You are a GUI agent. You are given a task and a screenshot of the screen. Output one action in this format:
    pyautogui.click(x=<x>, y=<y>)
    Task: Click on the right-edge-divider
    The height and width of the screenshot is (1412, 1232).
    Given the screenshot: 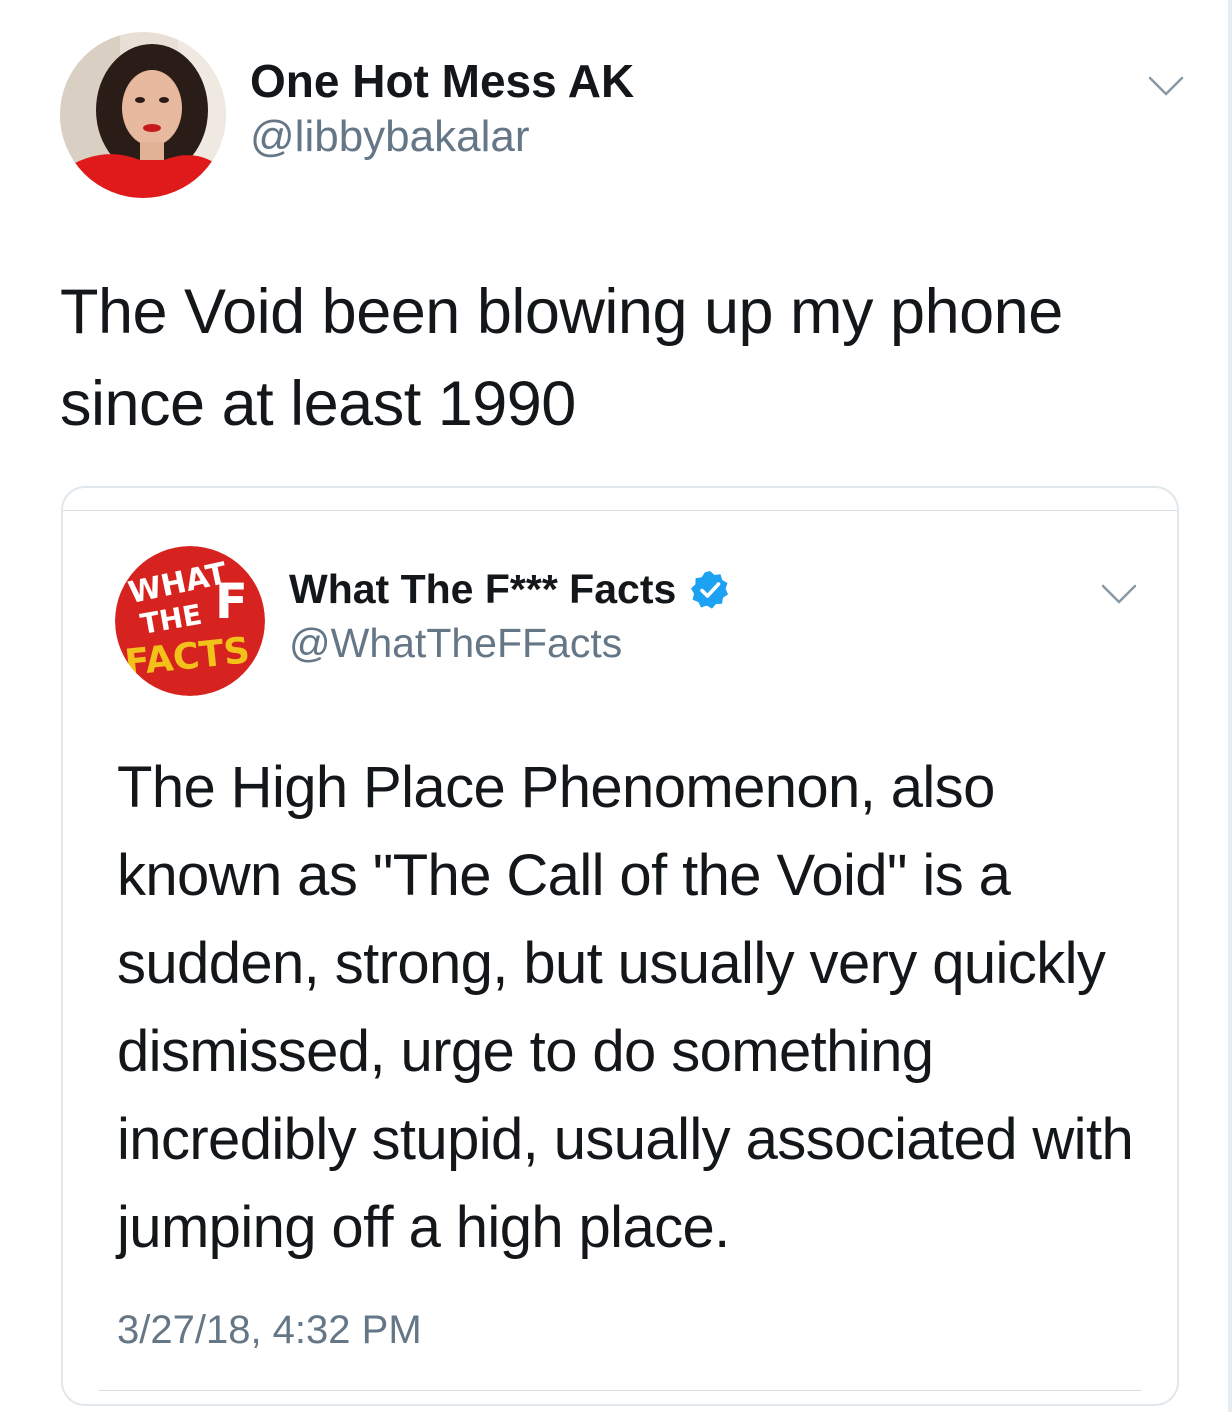 What is the action you would take?
    pyautogui.click(x=1230, y=706)
    